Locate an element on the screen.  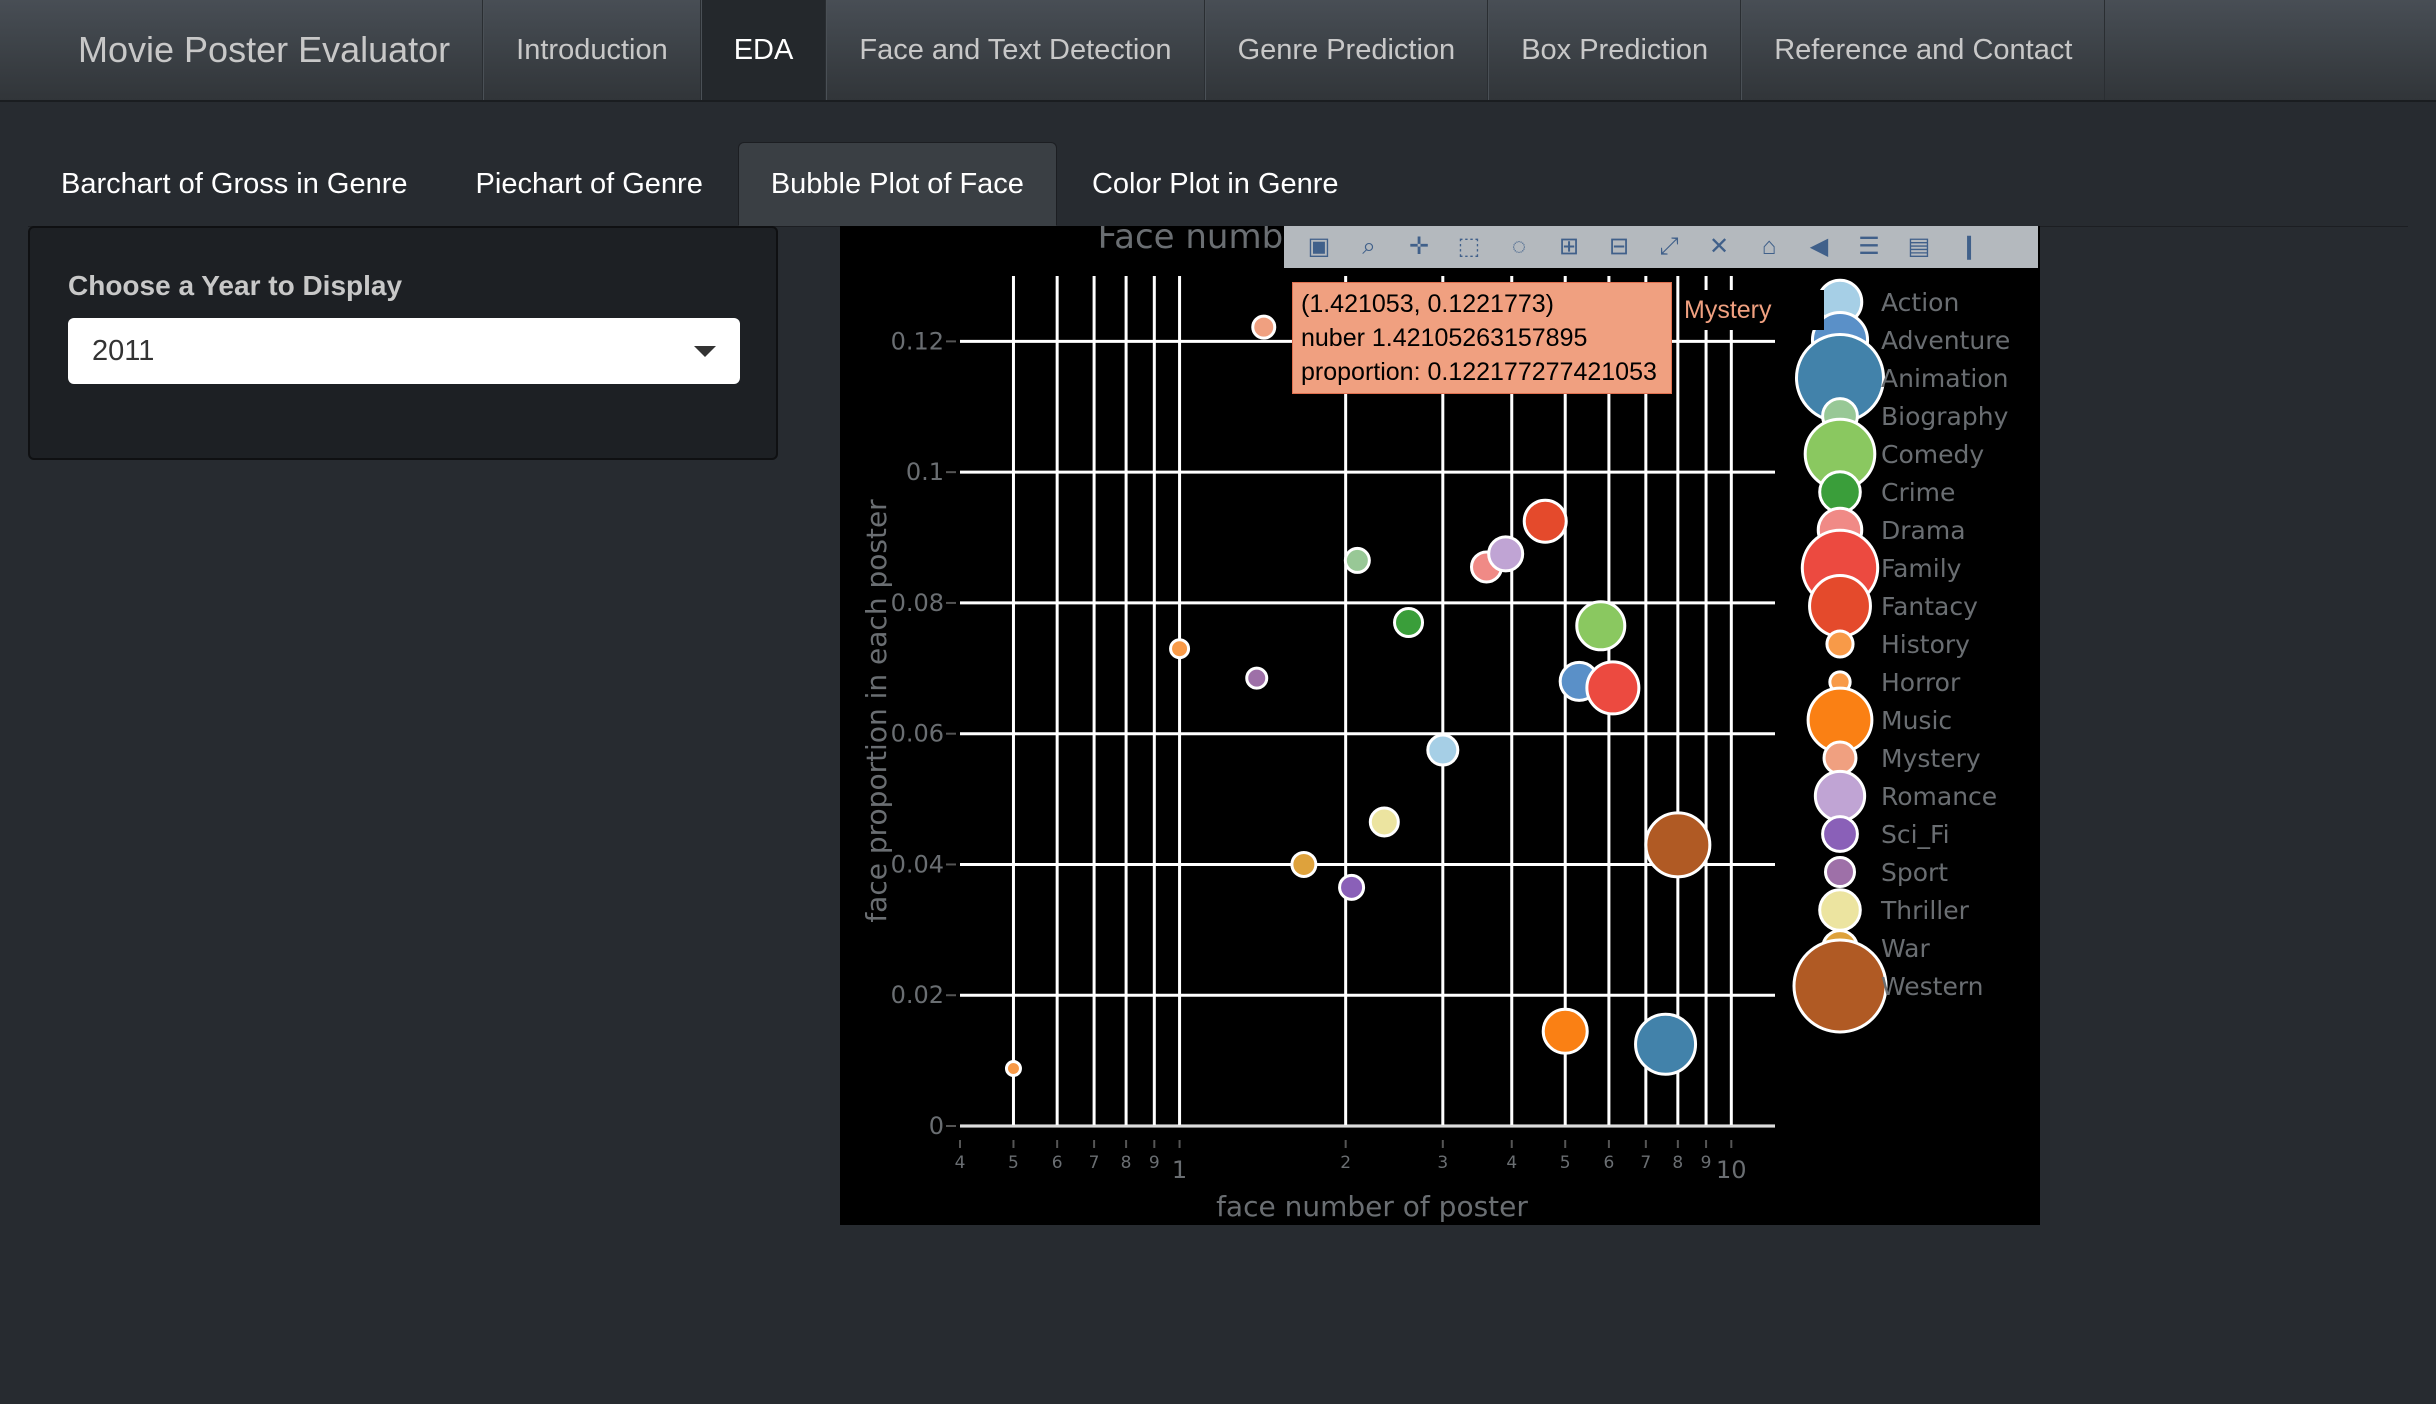
bubble-sci-fi is located at coordinates (1352, 887).